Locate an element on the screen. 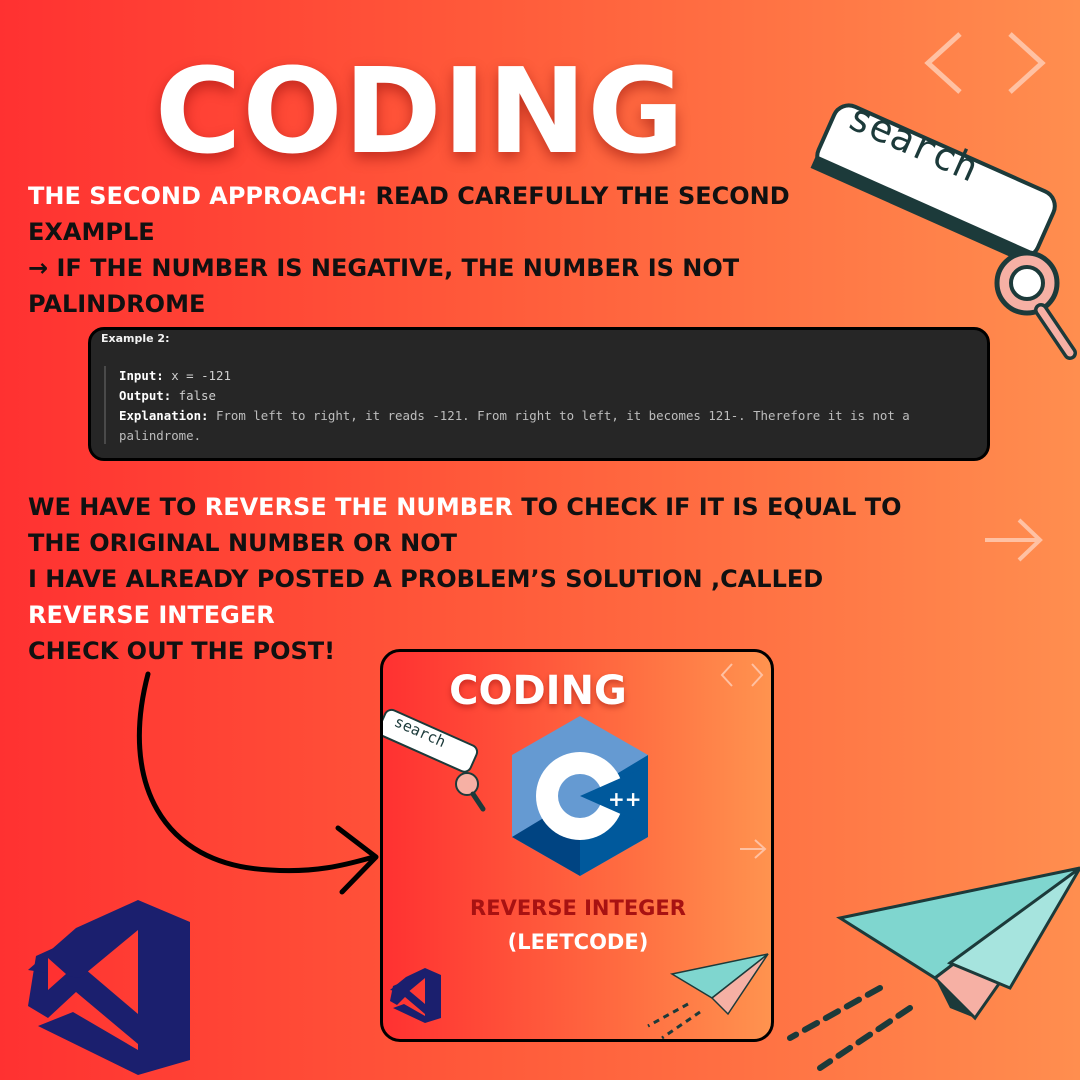 Image resolution: width=1080 pixels, height=1080 pixels. thumbnail-arrow-right-icon is located at coordinates (753, 849).